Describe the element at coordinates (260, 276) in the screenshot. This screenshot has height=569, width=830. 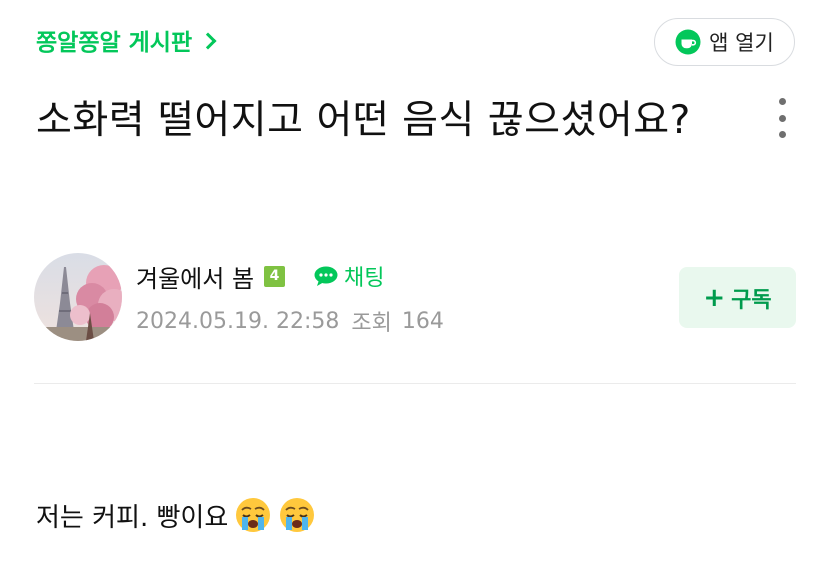
I see `author-info: 겨울에서 봄 4 채팅` at that location.